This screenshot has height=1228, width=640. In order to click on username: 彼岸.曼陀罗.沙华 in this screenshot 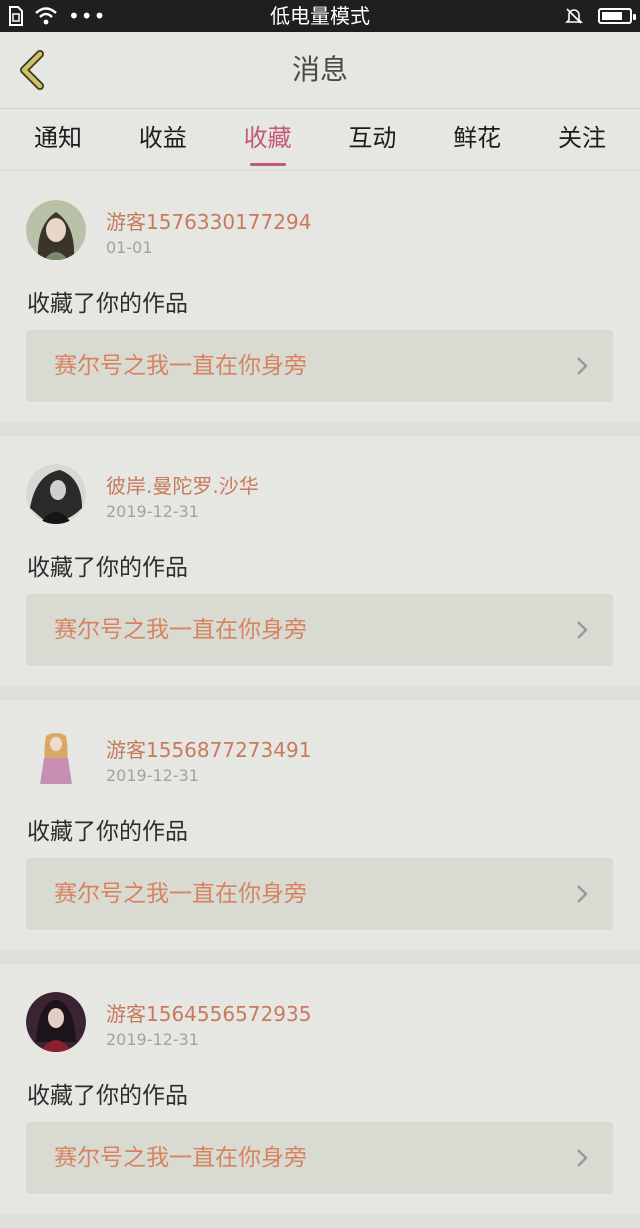, I will do `click(182, 484)`.